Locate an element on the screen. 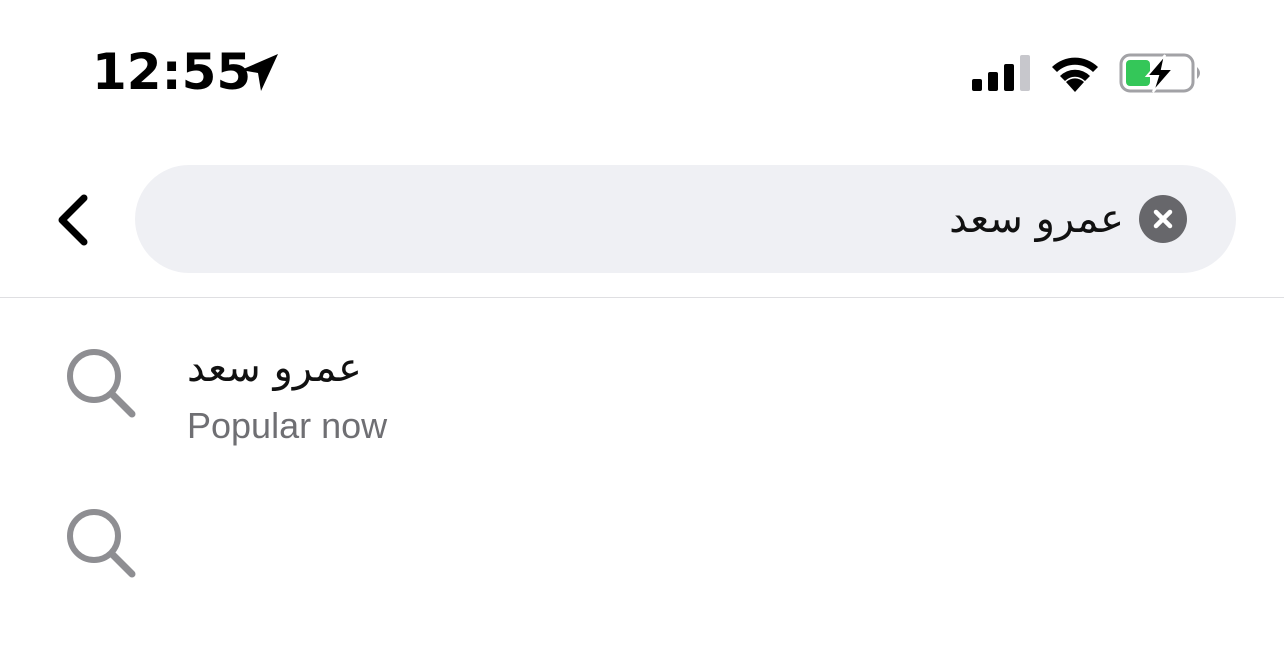 This screenshot has width=1284, height=658. search-input: عمرو سعد is located at coordinates (685, 219).